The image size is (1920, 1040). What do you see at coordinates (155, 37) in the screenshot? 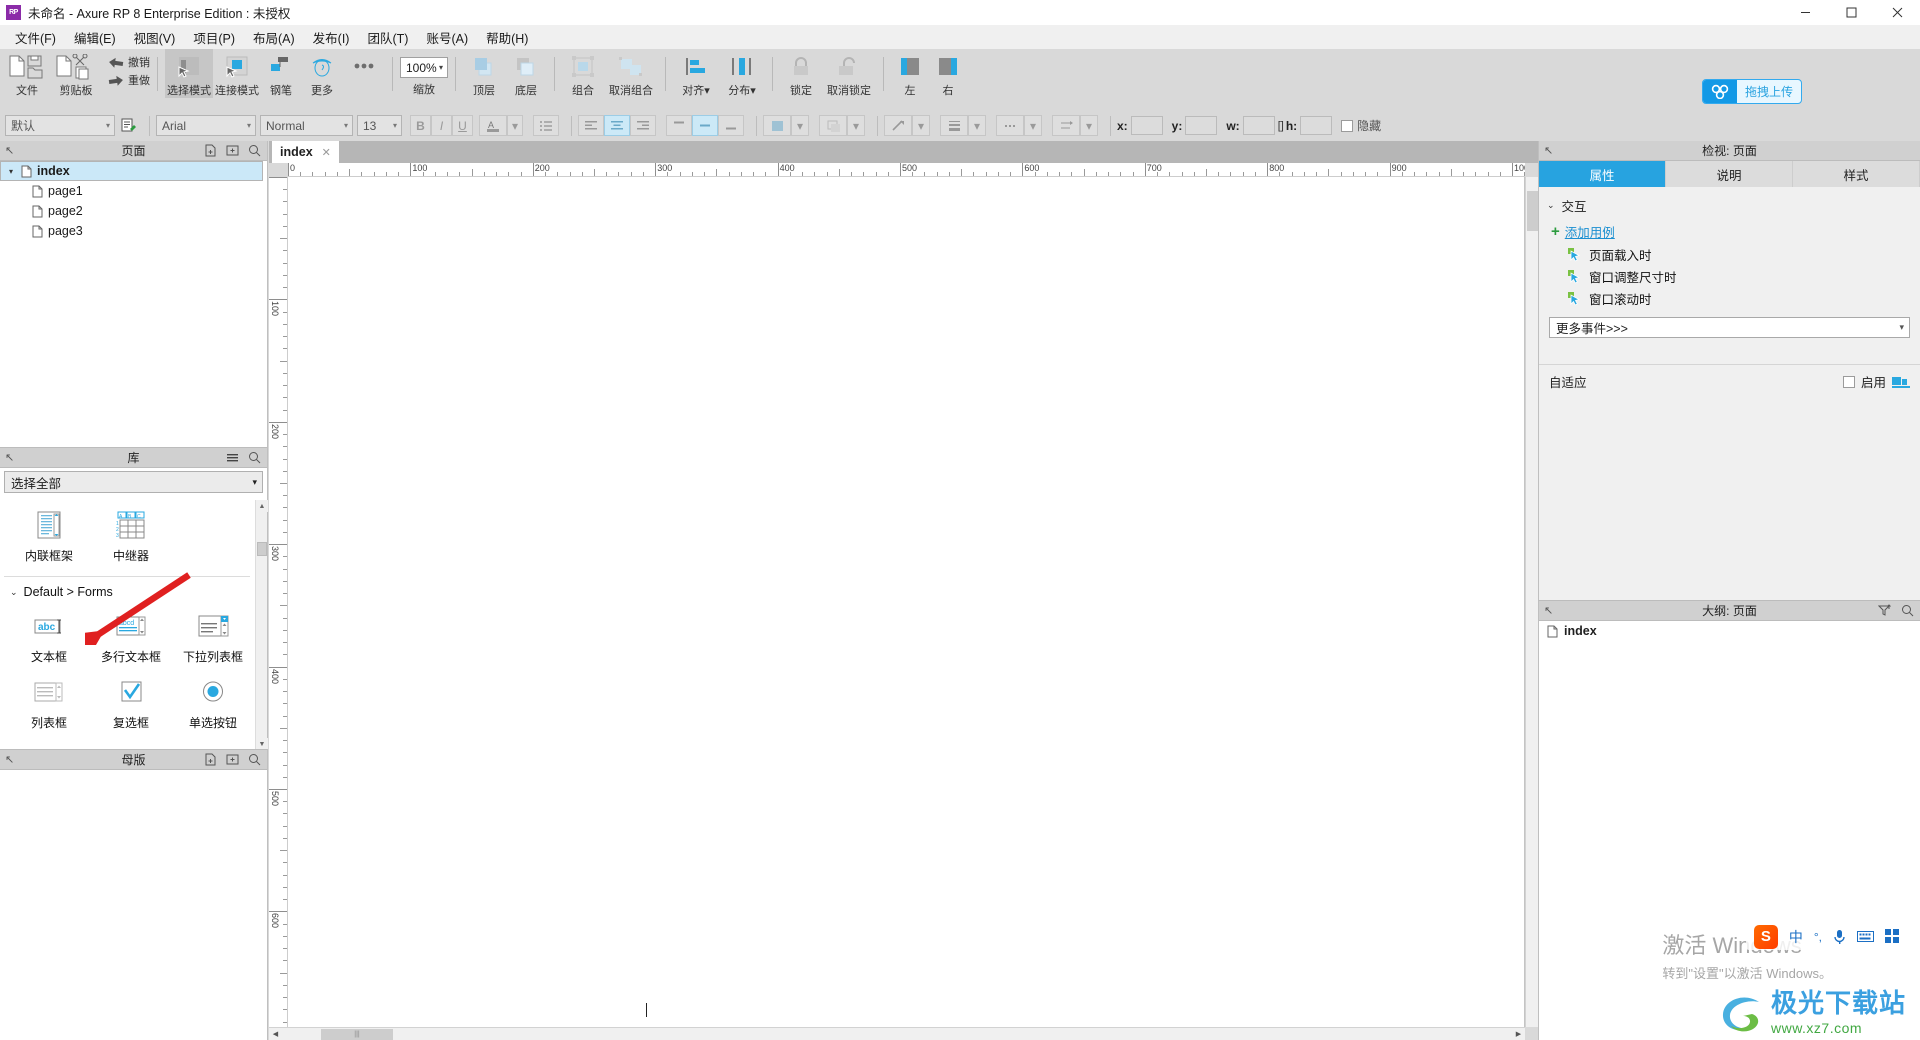
I see `menu-view: 视图(V)` at bounding box center [155, 37].